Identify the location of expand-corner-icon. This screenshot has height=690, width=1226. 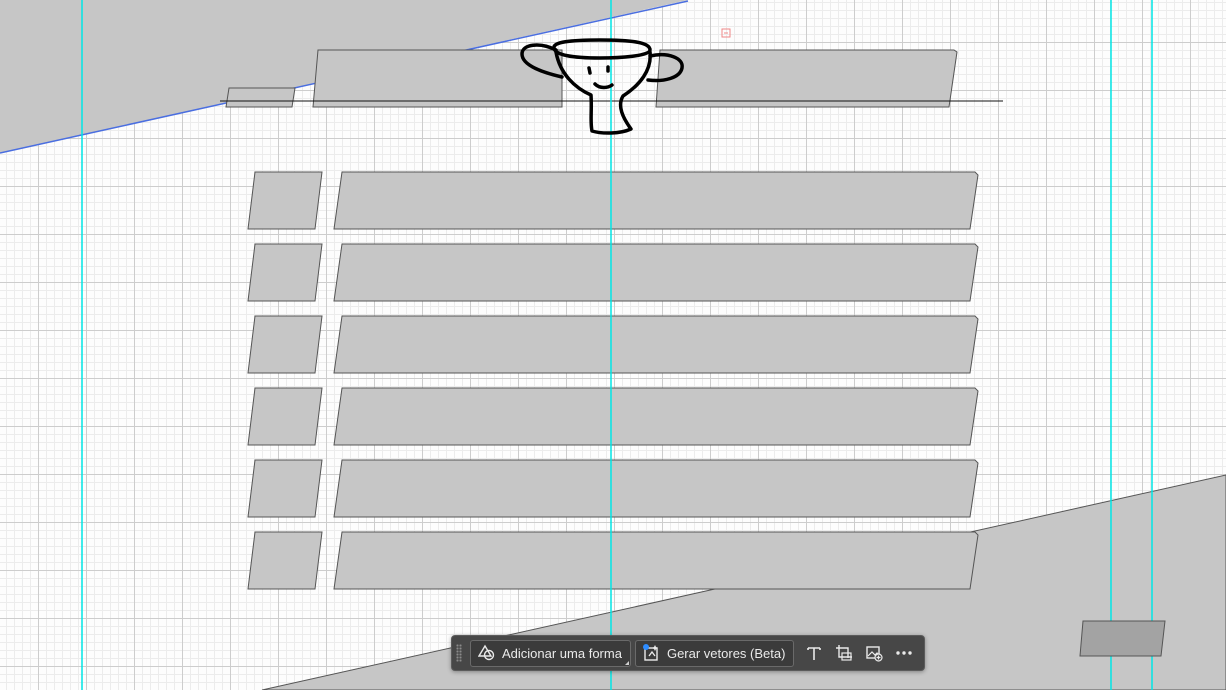
(626, 662).